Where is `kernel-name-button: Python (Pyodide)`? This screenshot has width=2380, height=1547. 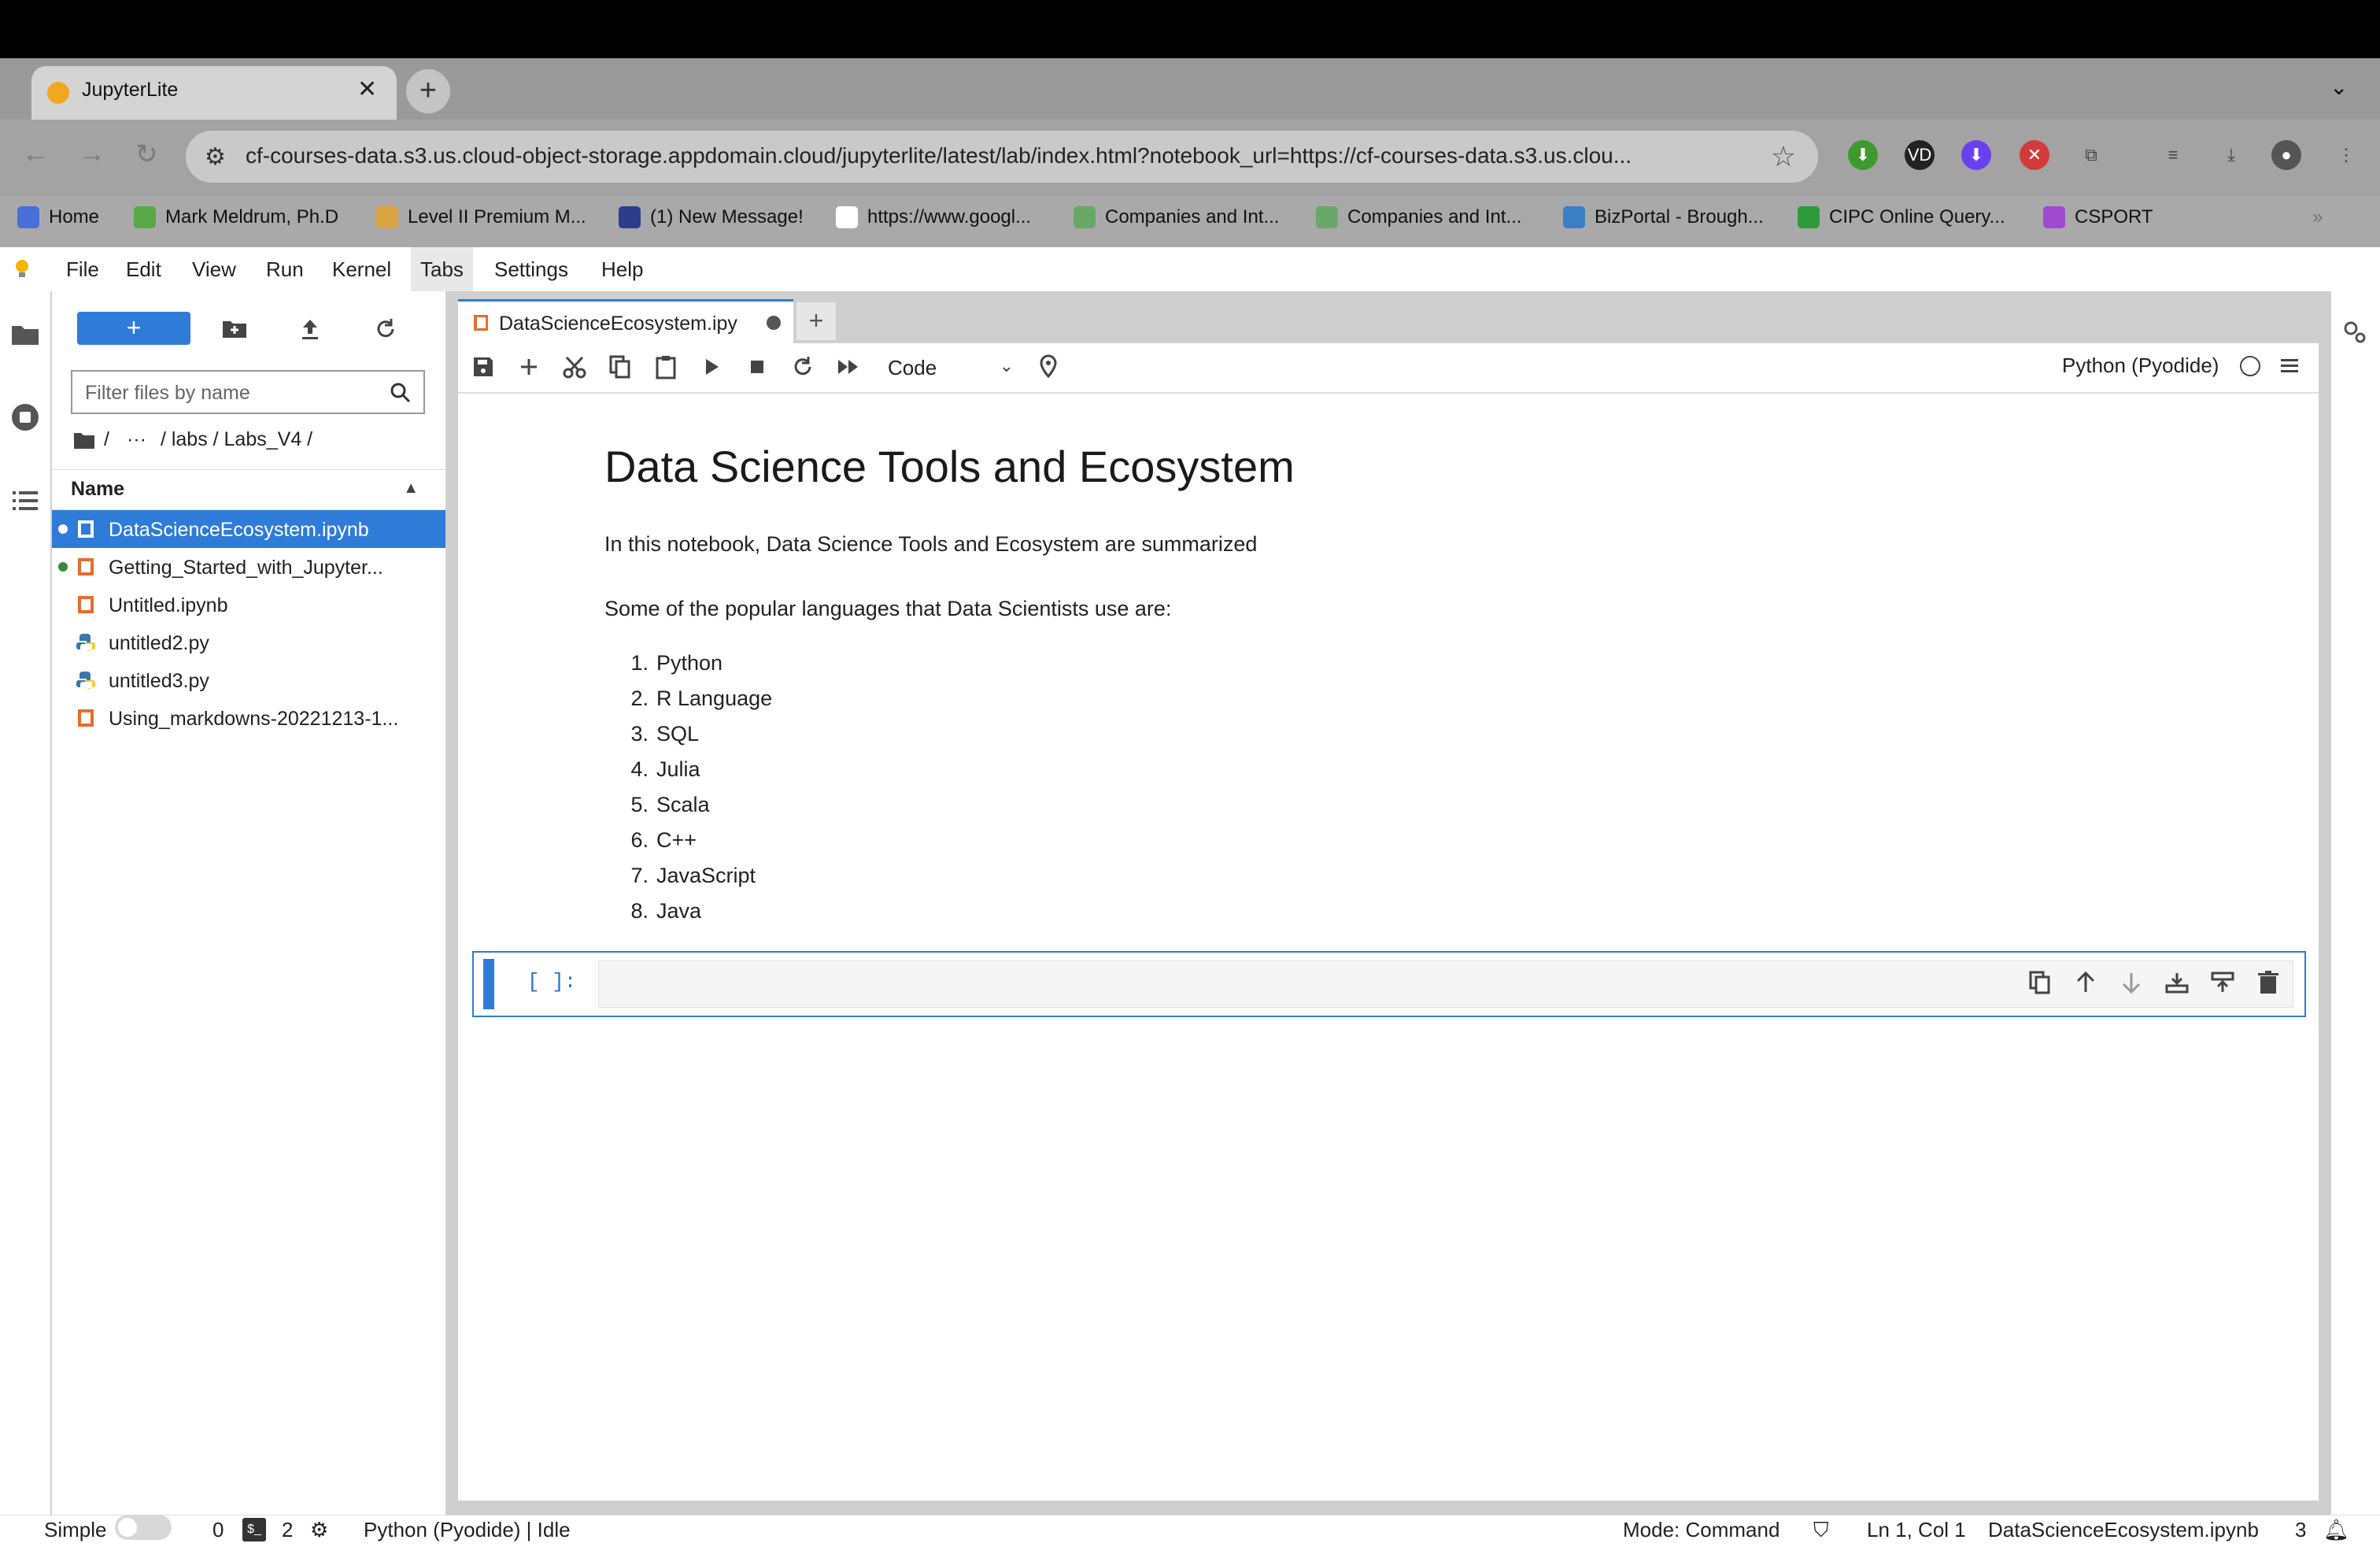
kernel-name-button: Python (Pyodide) is located at coordinates (2140, 365).